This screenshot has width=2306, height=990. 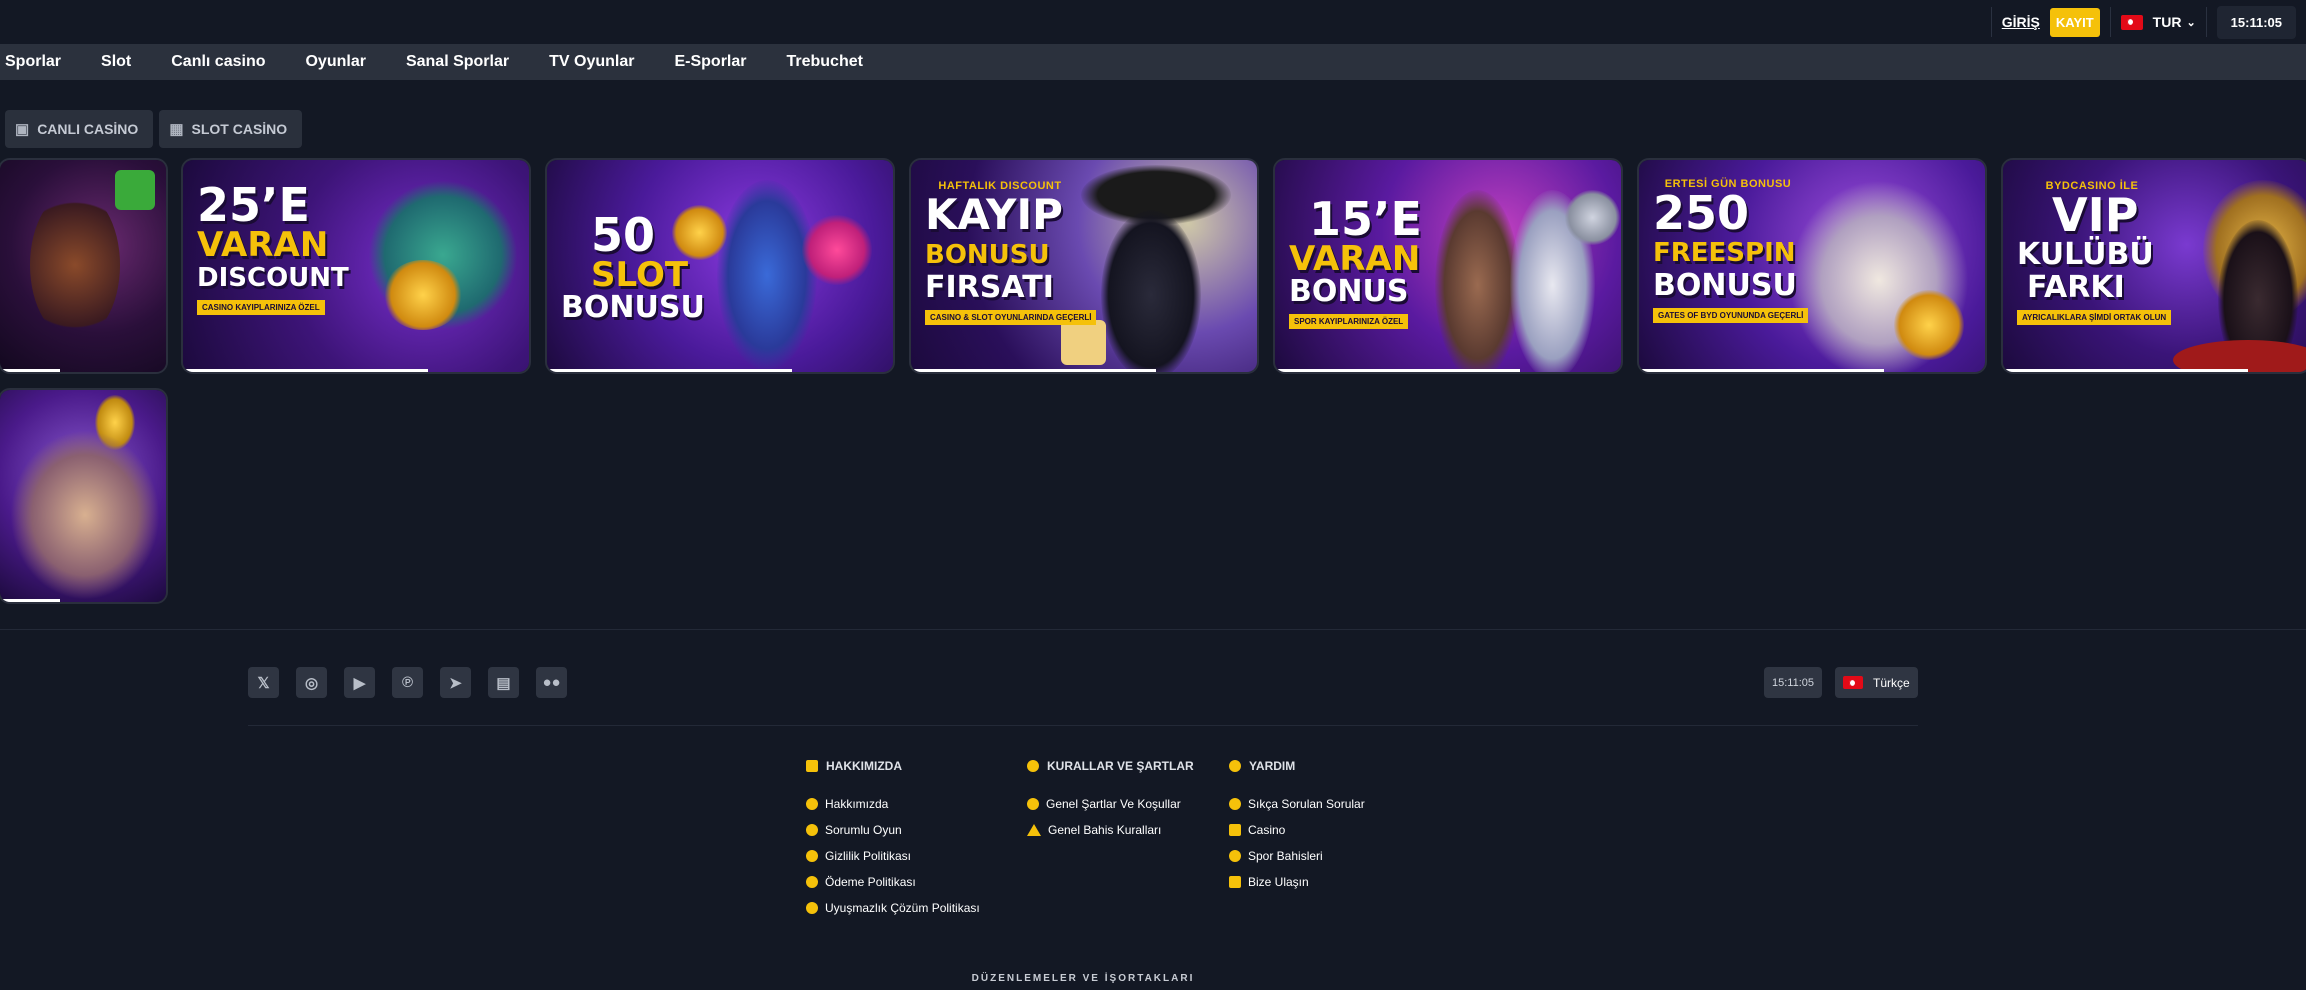 I want to click on pinterest-icon: ℗, so click(x=407, y=682).